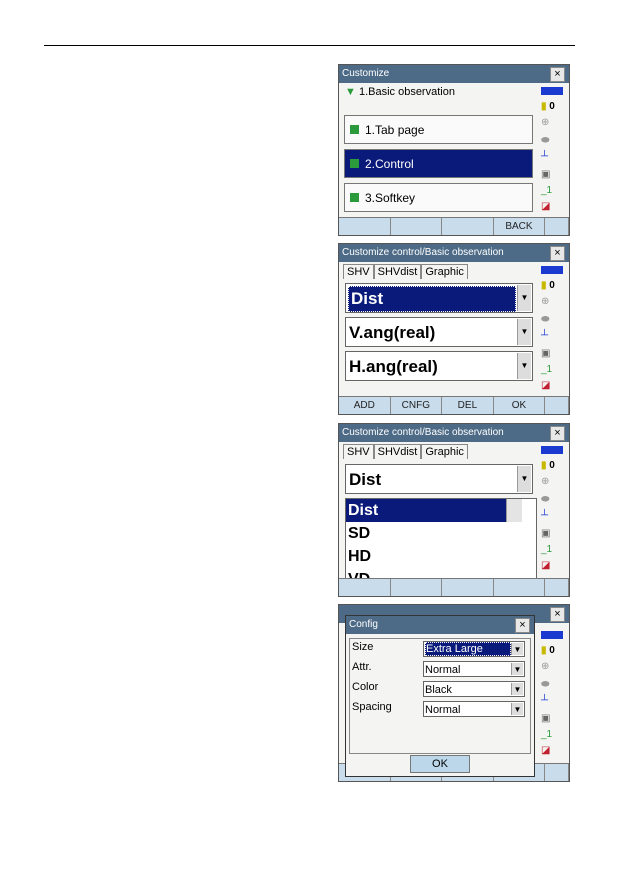 The height and width of the screenshot is (893, 630). Describe the element at coordinates (354, 129) in the screenshot. I see `book-icon` at that location.